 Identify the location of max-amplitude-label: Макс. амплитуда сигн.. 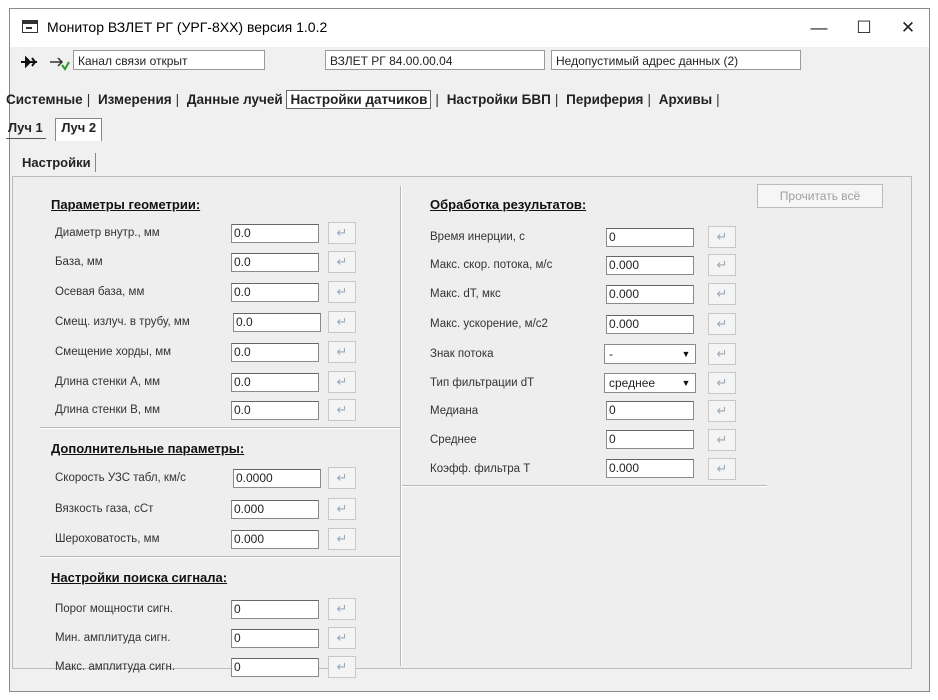
(115, 667).